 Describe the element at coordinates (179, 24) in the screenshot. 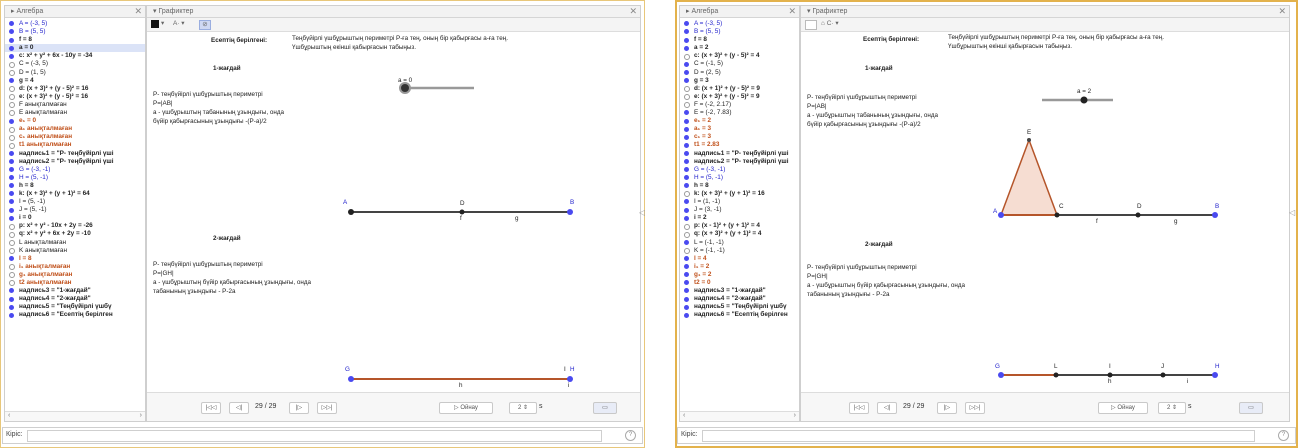

I see `text-style-icon: A· ▾` at that location.